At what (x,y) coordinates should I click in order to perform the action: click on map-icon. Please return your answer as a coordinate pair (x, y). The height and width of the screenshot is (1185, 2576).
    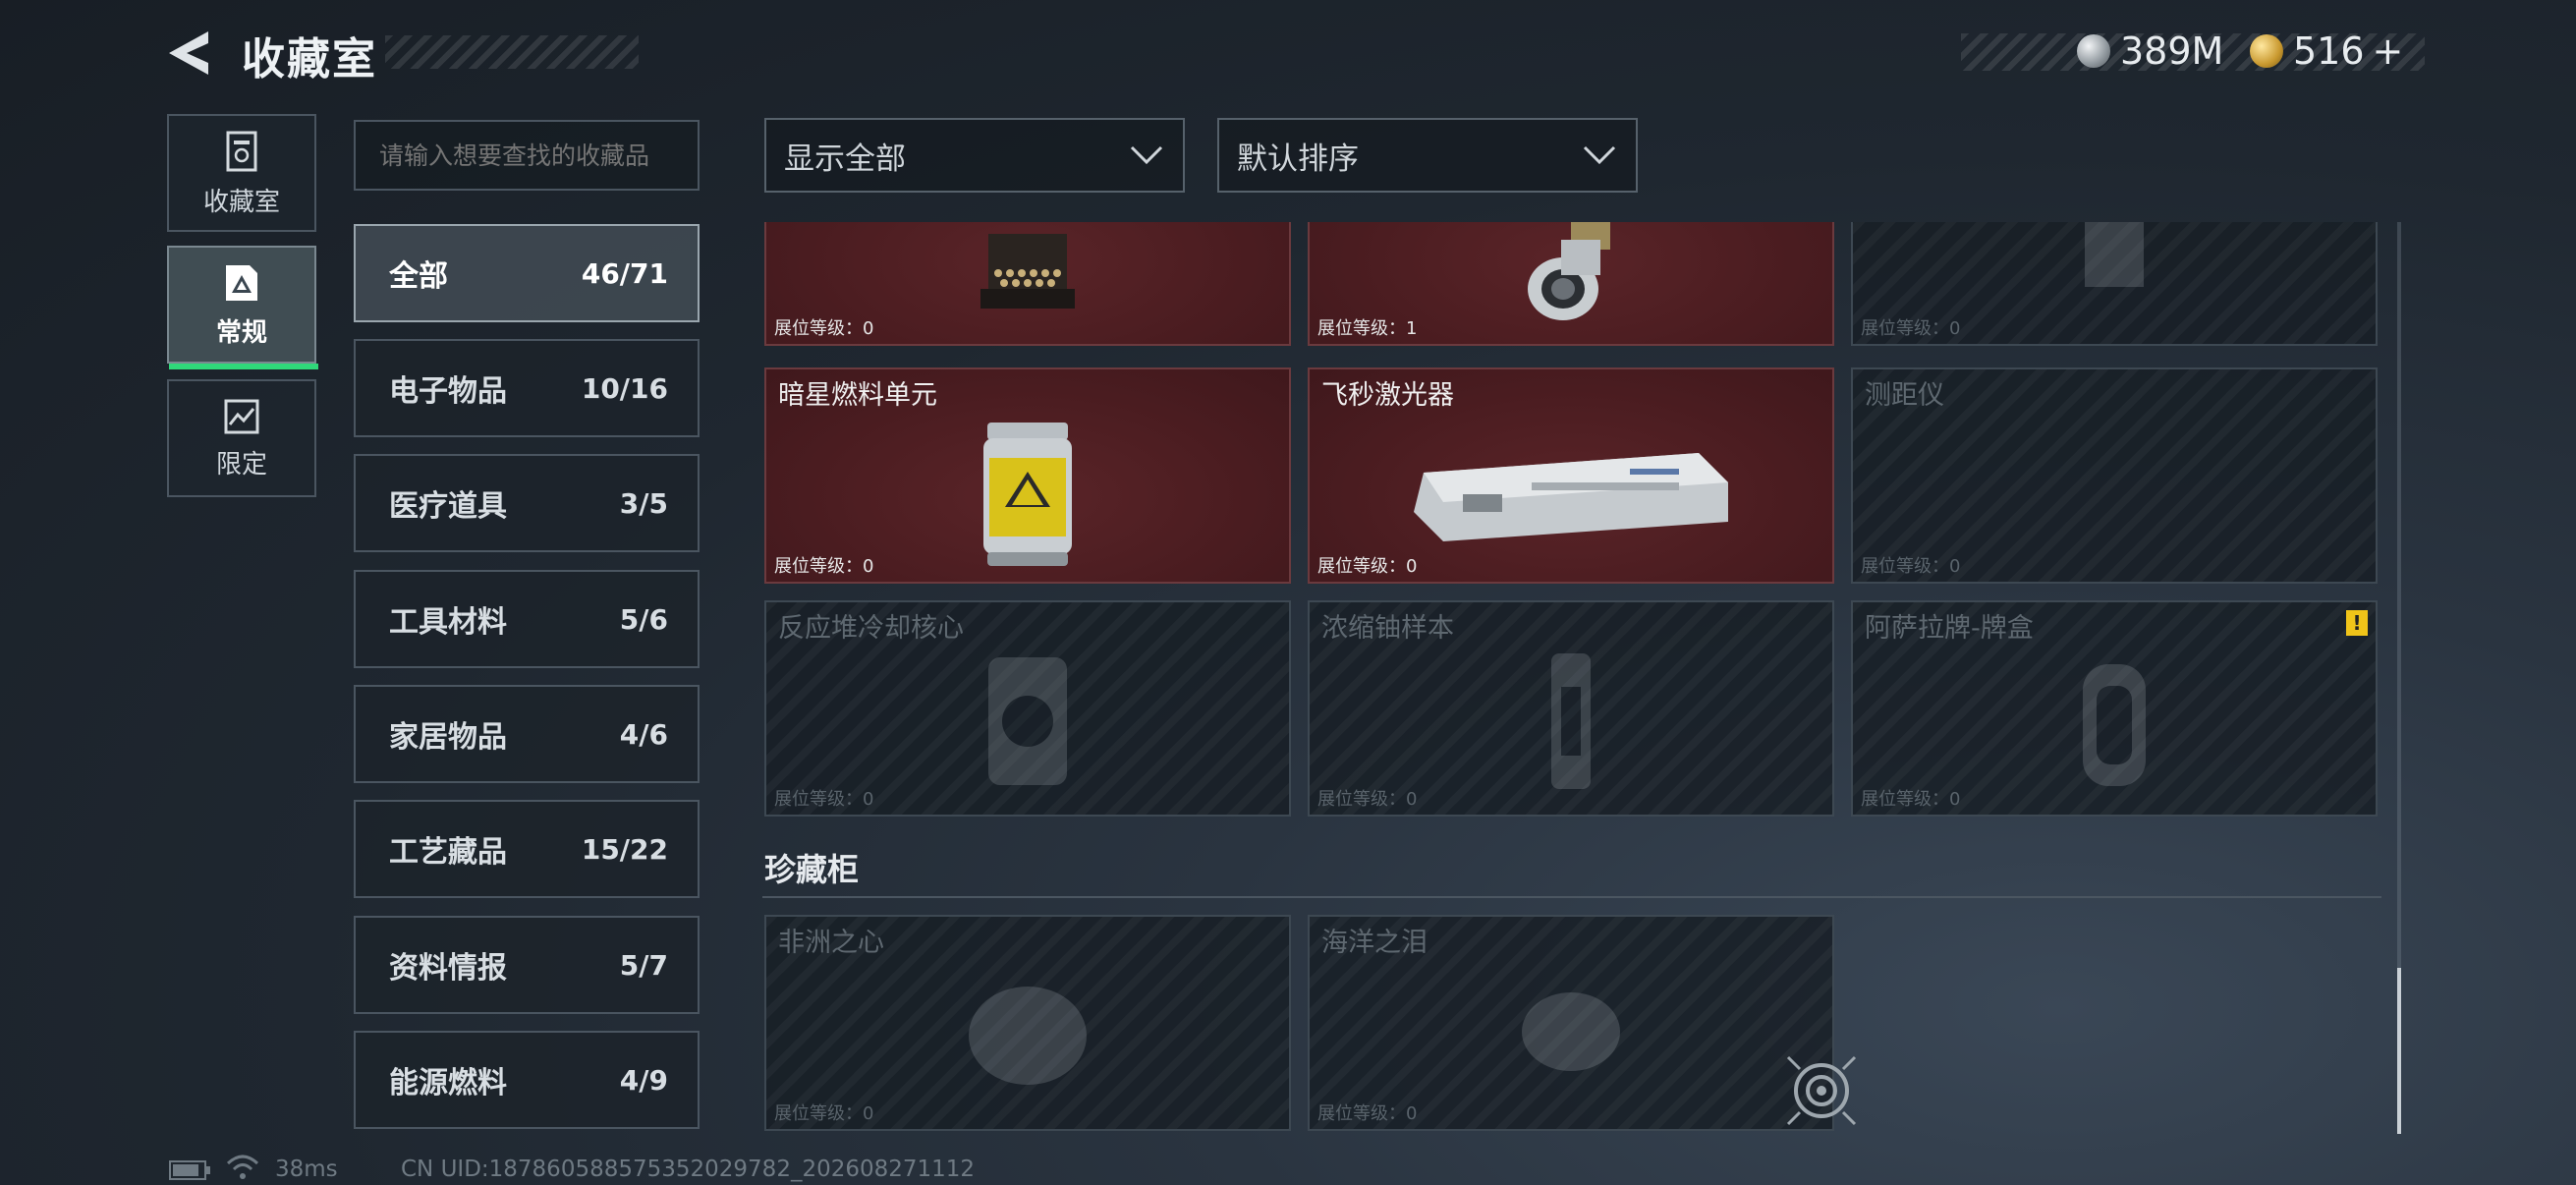
    Looking at the image, I should click on (241, 416).